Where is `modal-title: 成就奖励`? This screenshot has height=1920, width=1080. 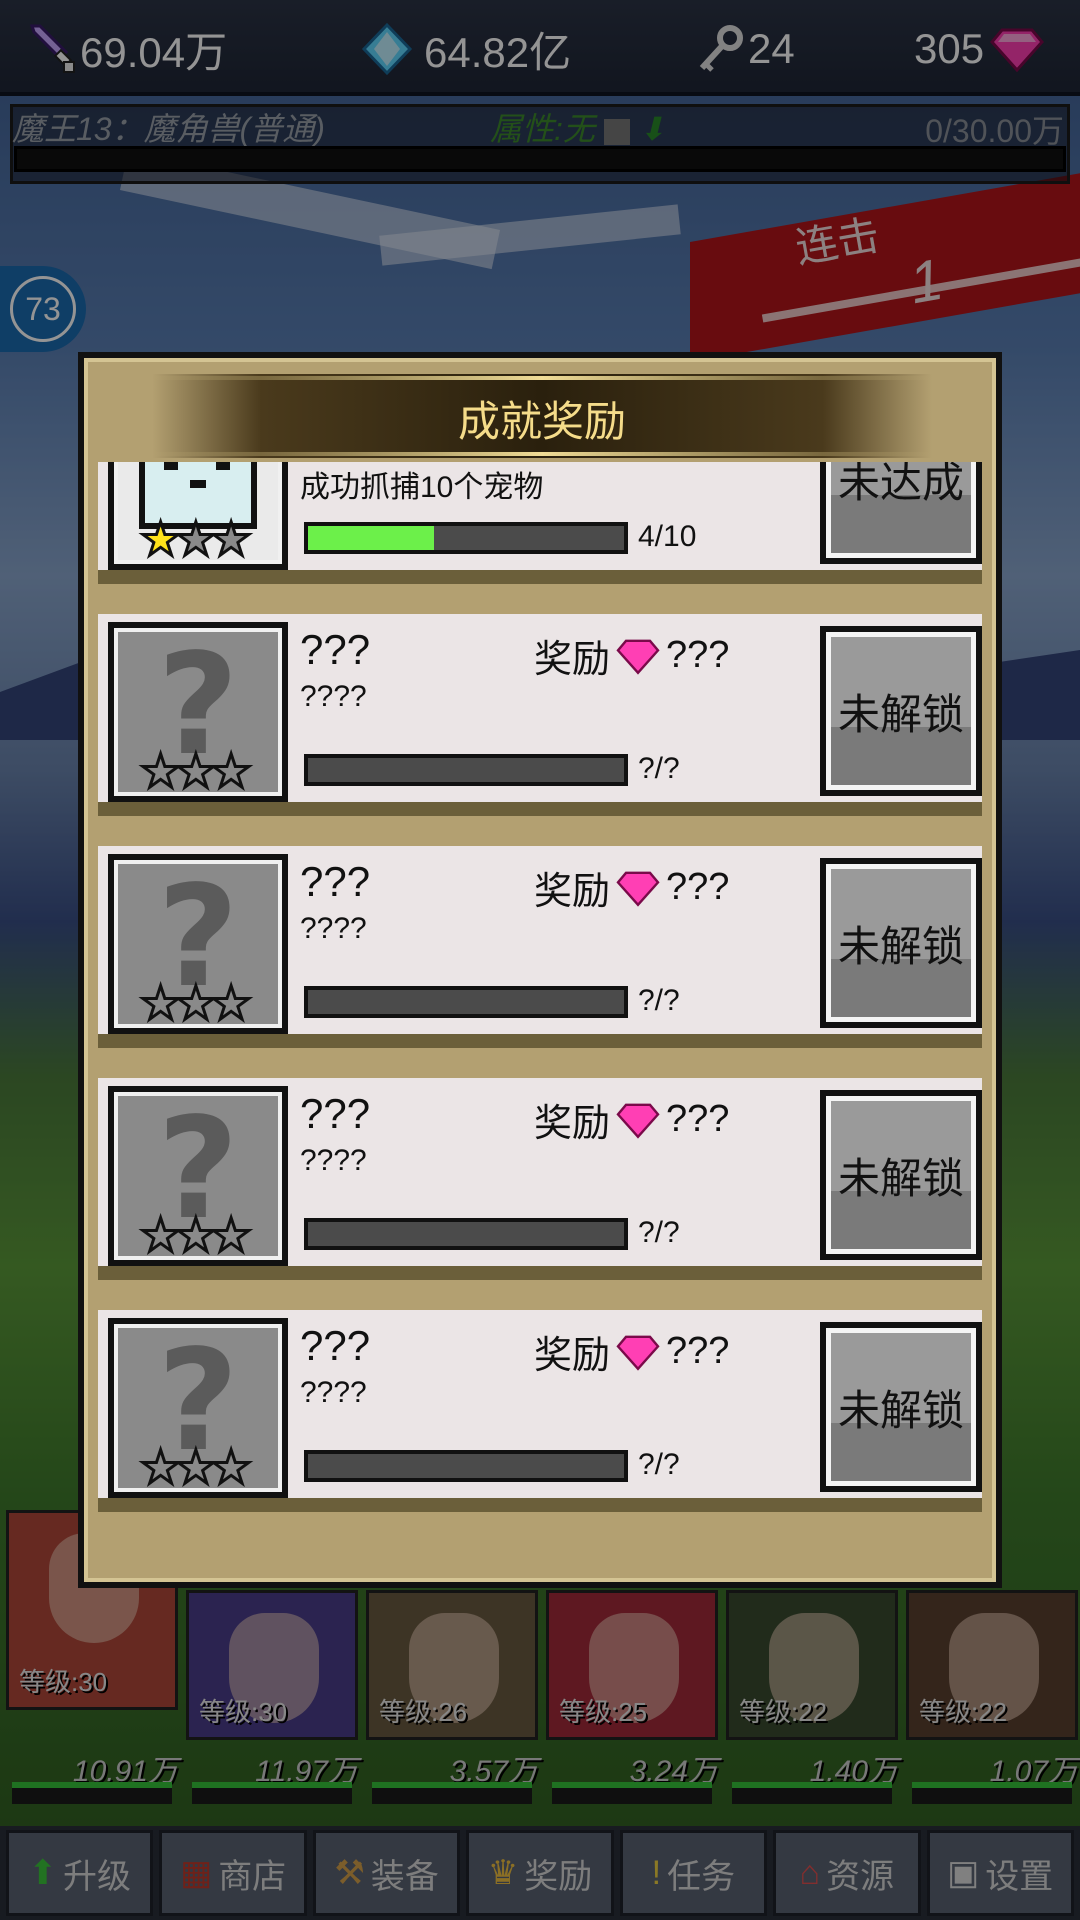 modal-title: 成就奖励 is located at coordinates (541, 421).